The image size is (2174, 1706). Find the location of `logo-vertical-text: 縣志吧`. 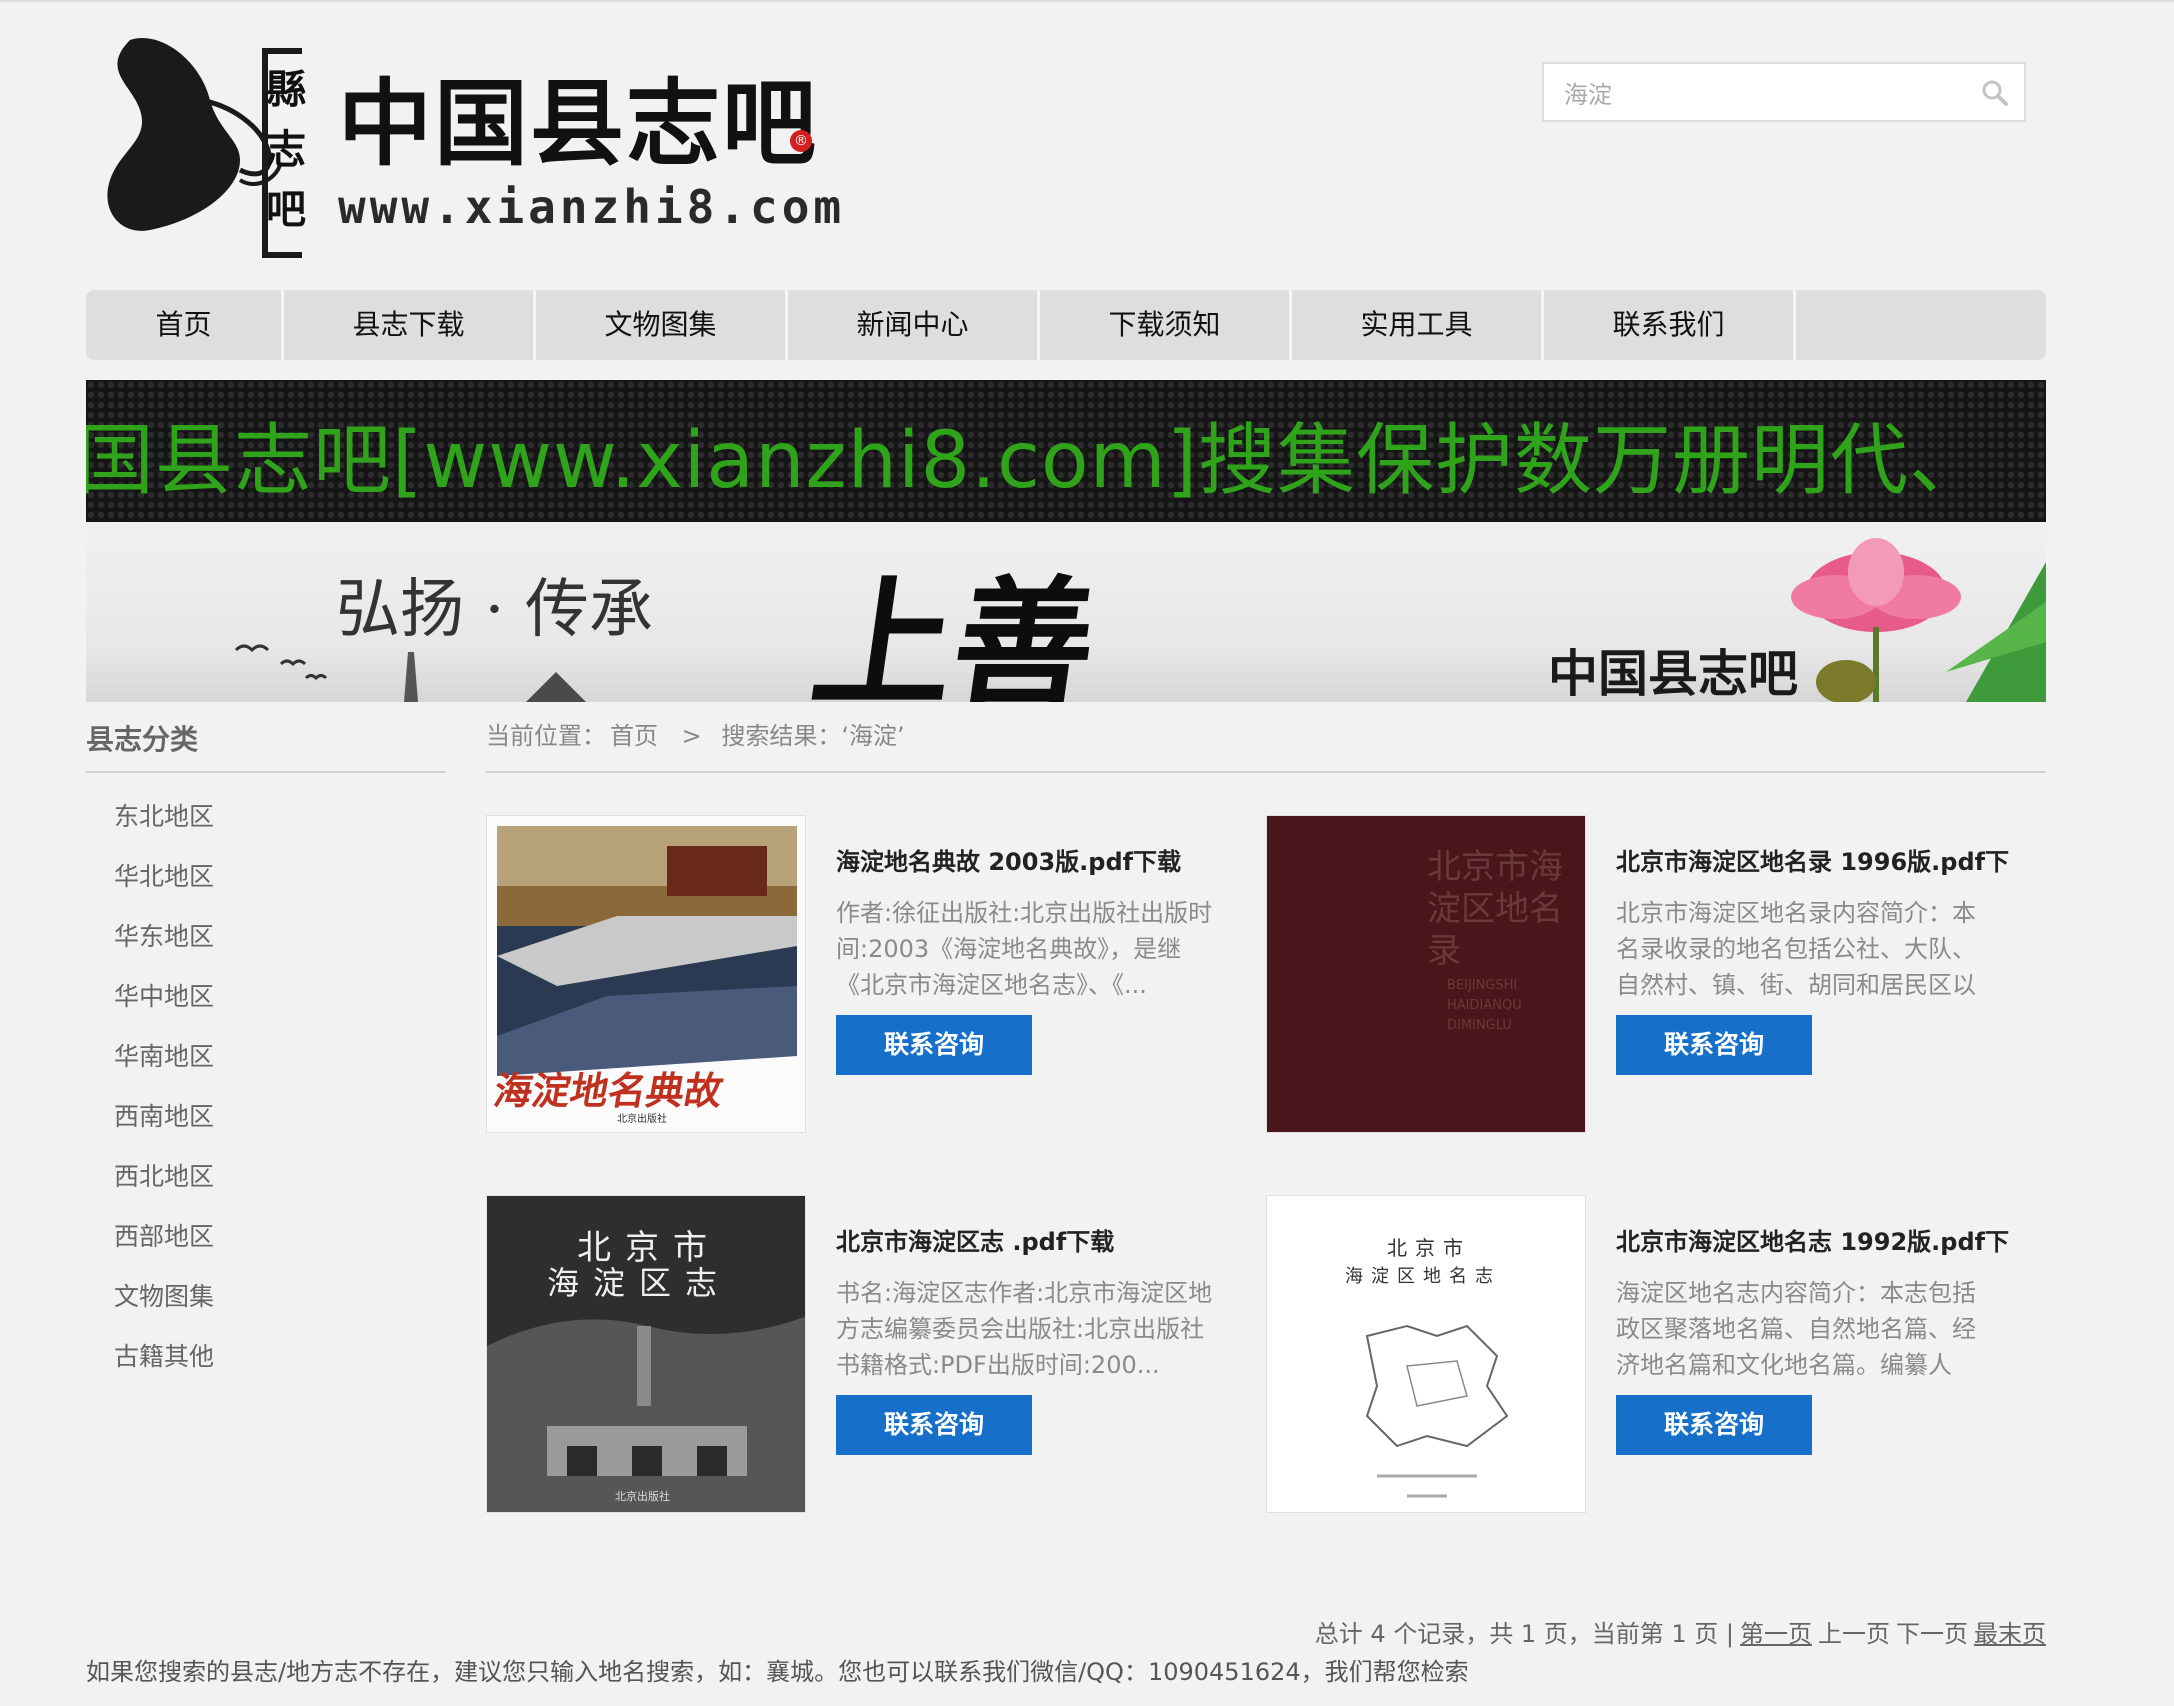

logo-vertical-text: 縣志吧 is located at coordinates (286, 149).